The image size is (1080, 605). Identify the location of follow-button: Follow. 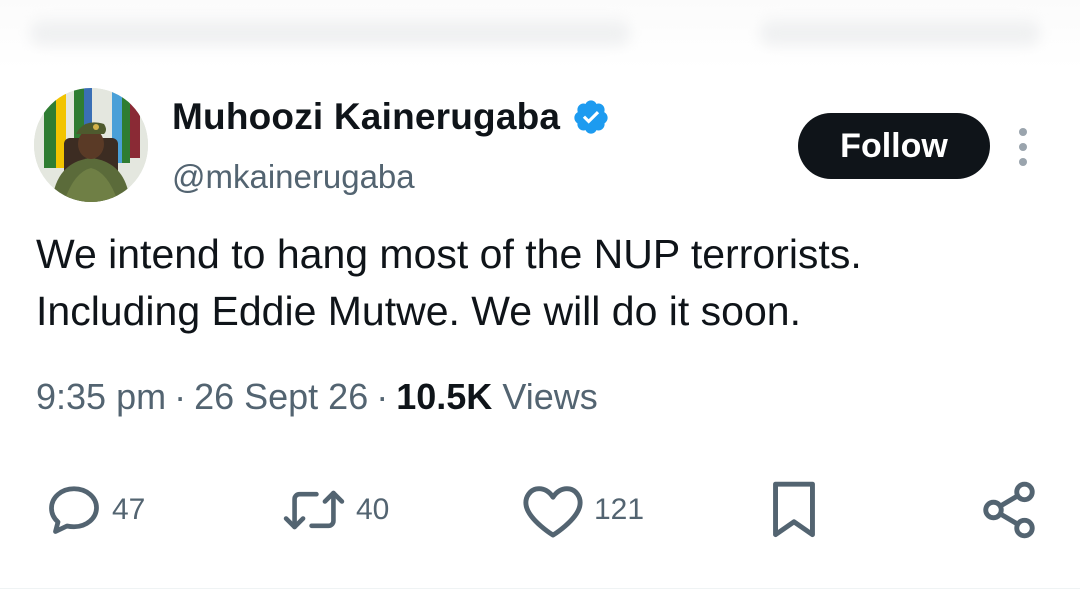
(894, 146).